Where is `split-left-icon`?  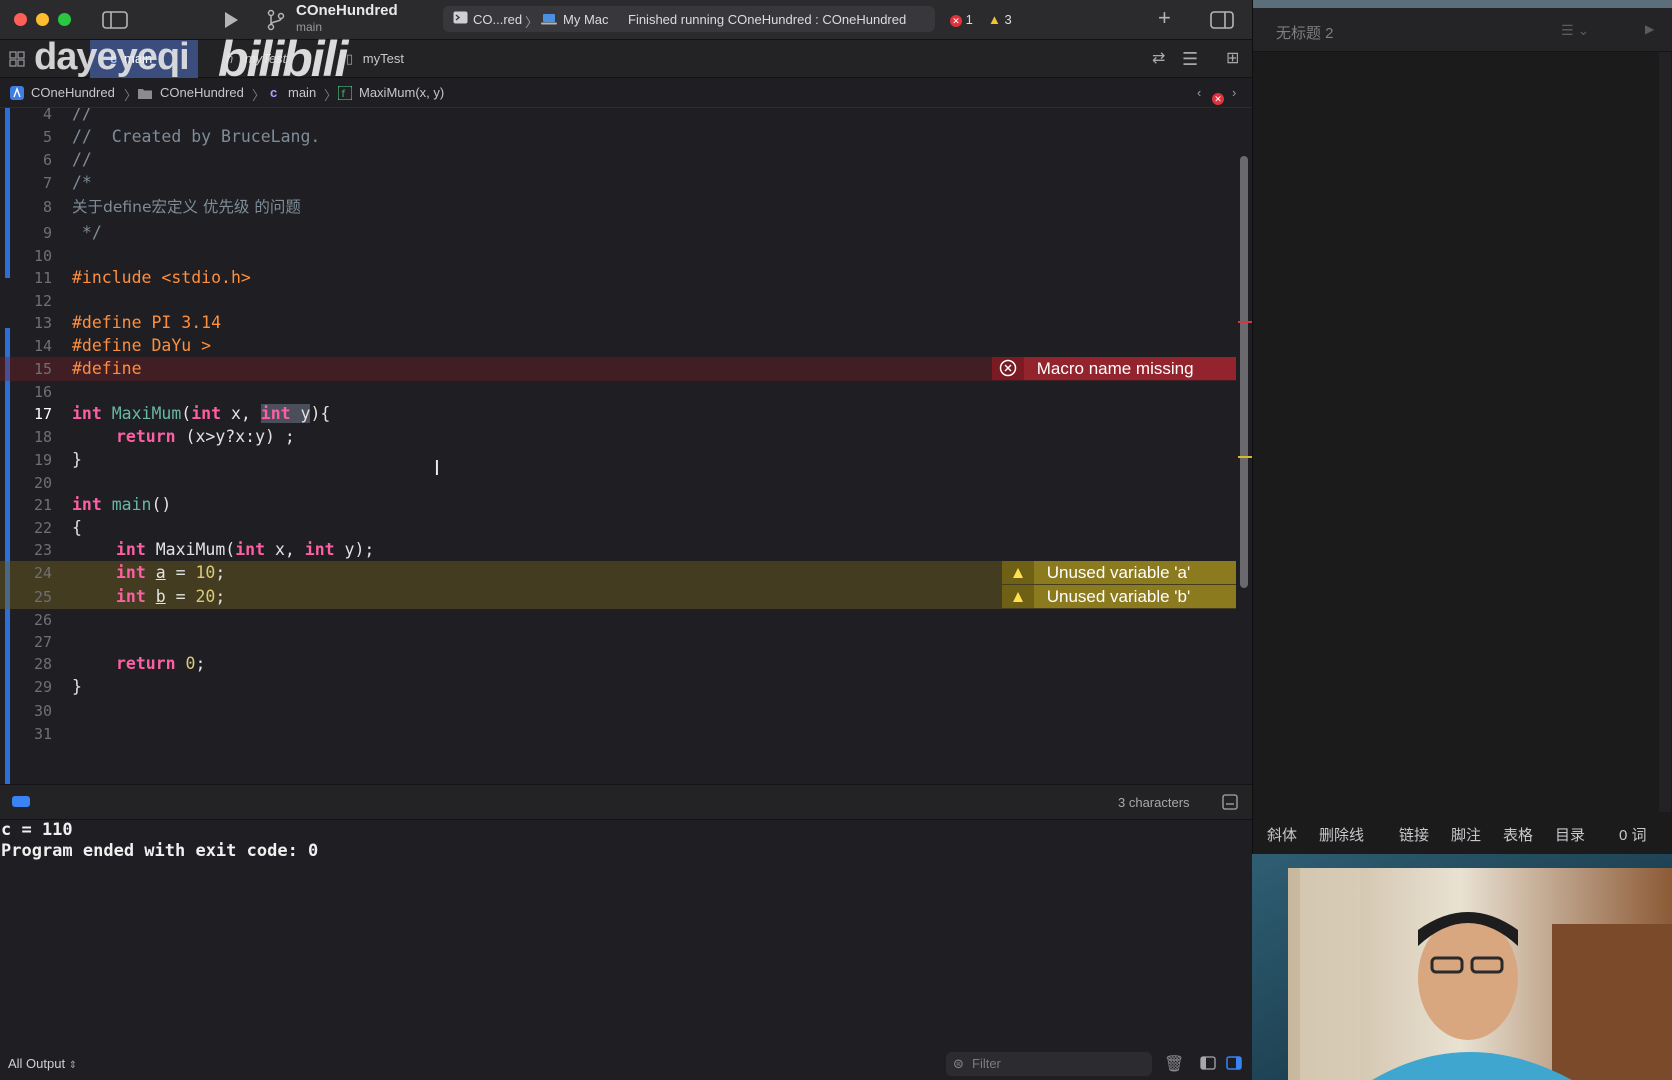 split-left-icon is located at coordinates (1208, 1064).